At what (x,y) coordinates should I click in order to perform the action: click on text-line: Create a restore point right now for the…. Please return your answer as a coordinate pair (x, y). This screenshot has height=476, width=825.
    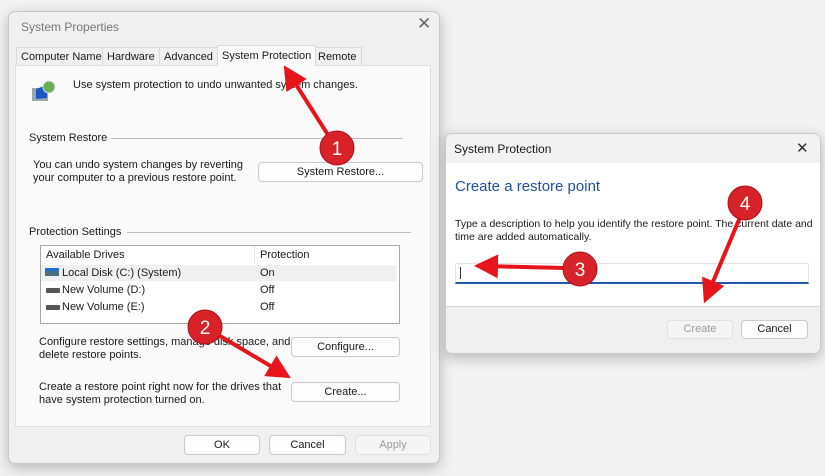
    Looking at the image, I should click on (160, 387).